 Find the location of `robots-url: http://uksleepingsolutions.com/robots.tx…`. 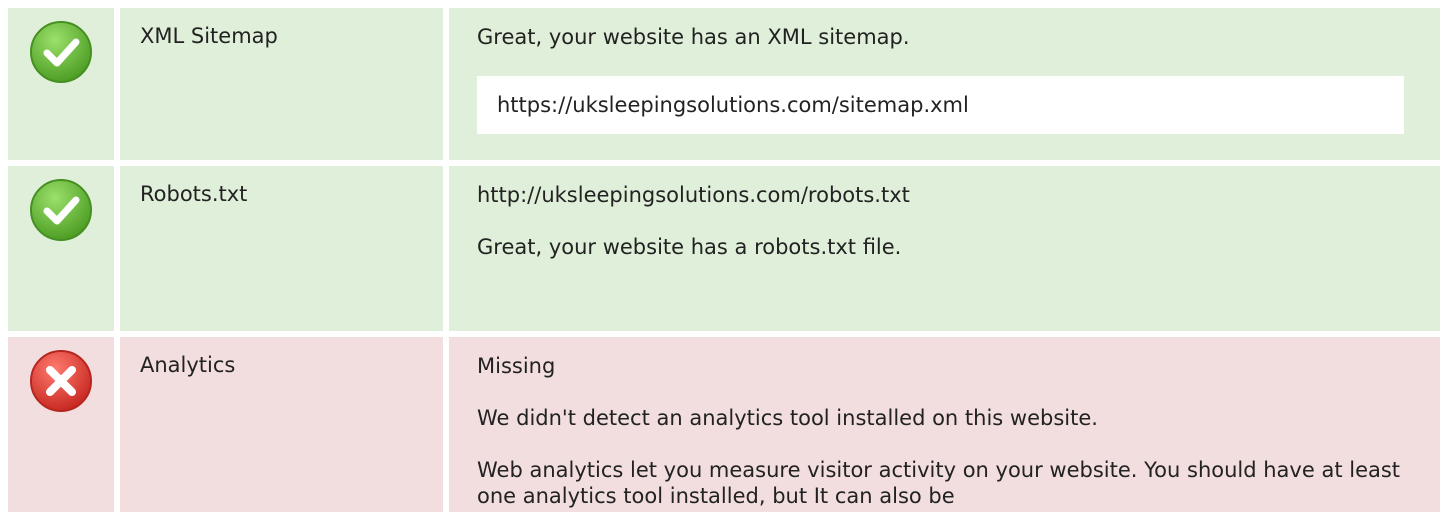

robots-url: http://uksleepingsolutions.com/robots.tx… is located at coordinates (940, 195).